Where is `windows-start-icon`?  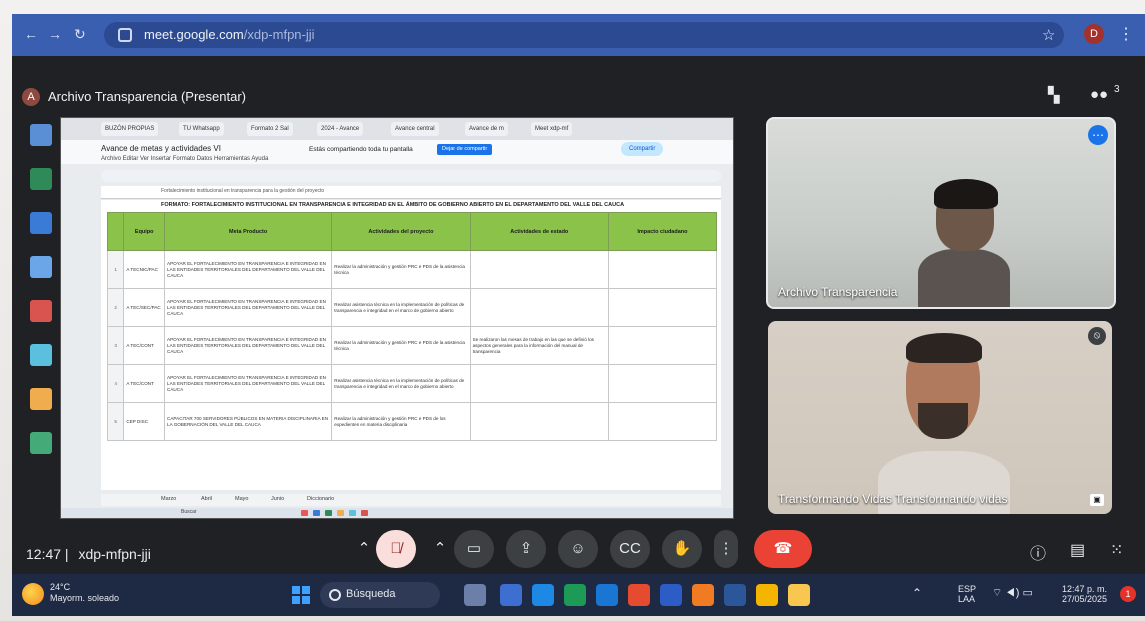 windows-start-icon is located at coordinates (301, 595).